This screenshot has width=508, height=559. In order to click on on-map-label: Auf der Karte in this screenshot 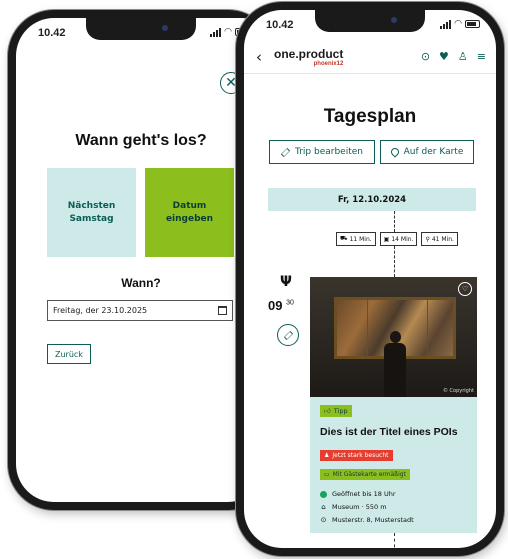, I will do `click(433, 152)`.